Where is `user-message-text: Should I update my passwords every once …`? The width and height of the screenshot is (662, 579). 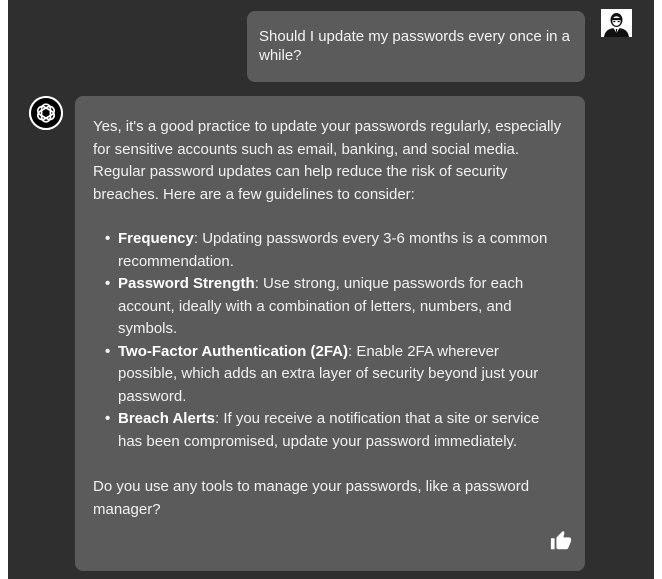
user-message-text: Should I update my passwords every once … is located at coordinates (415, 46).